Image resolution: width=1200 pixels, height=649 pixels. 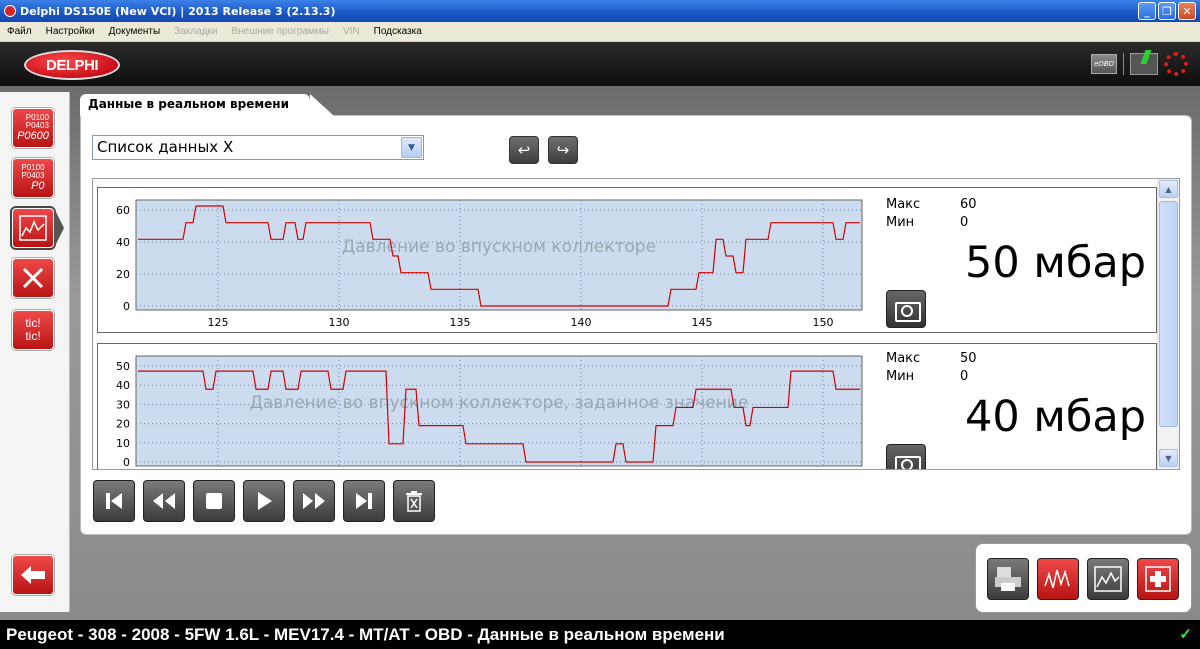 What do you see at coordinates (33, 278) in the screenshot?
I see `service-tools-button` at bounding box center [33, 278].